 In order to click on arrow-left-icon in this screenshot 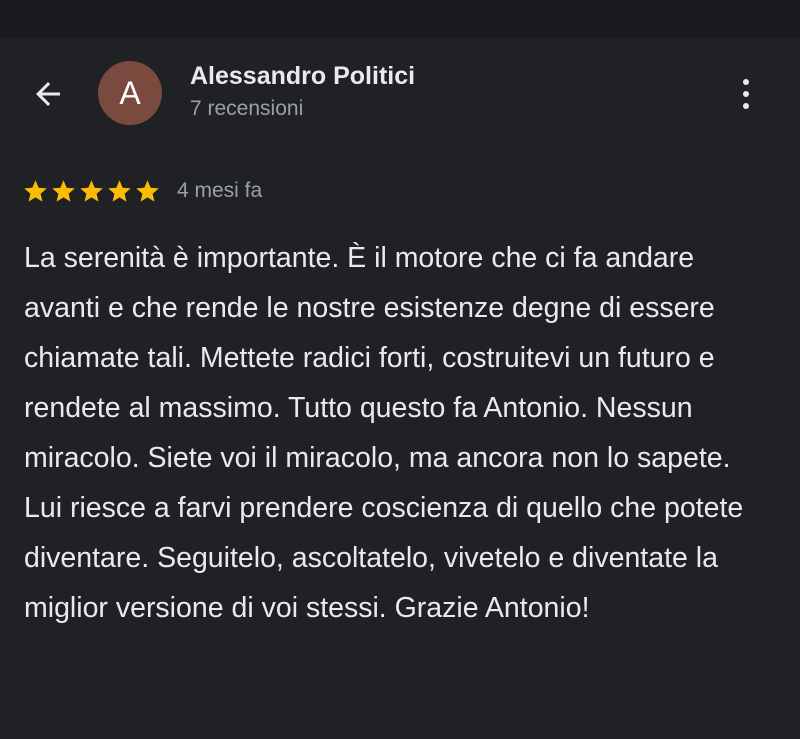, I will do `click(48, 94)`.